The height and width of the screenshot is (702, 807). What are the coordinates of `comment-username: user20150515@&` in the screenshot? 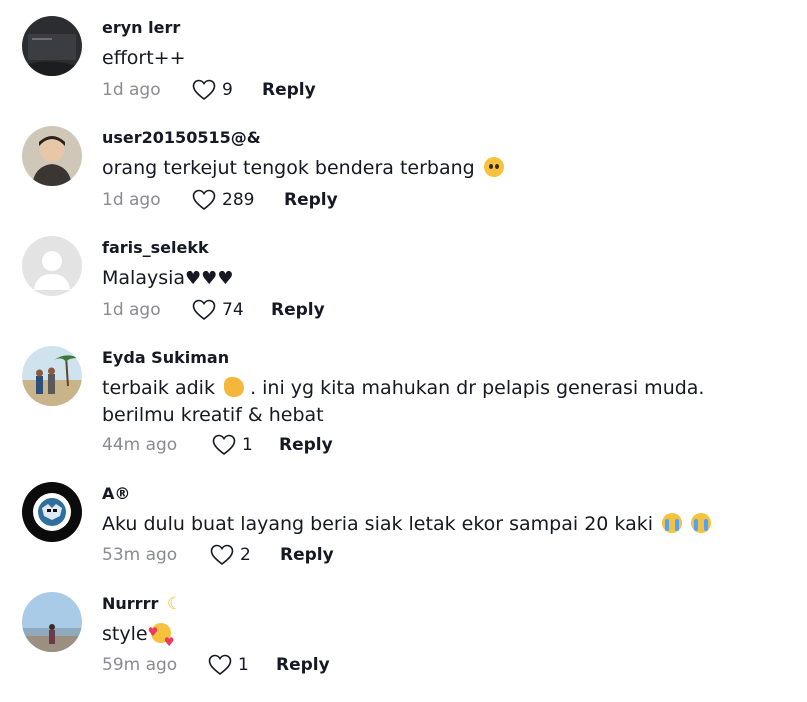 It's located at (181, 137).